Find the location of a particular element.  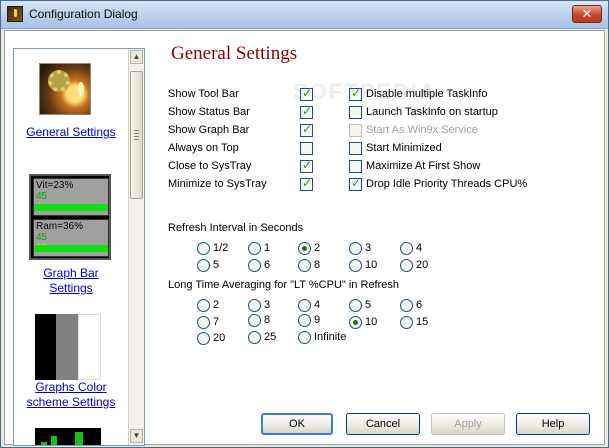

additional-settings-thumbnail-icon is located at coordinates (68, 436).